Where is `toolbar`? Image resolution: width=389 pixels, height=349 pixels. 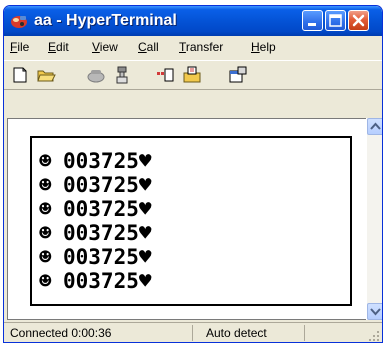 toolbar is located at coordinates (193, 75).